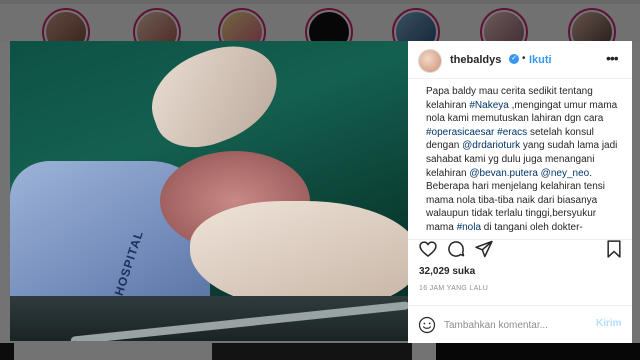 The height and width of the screenshot is (360, 640). I want to click on avatar, so click(430, 61).